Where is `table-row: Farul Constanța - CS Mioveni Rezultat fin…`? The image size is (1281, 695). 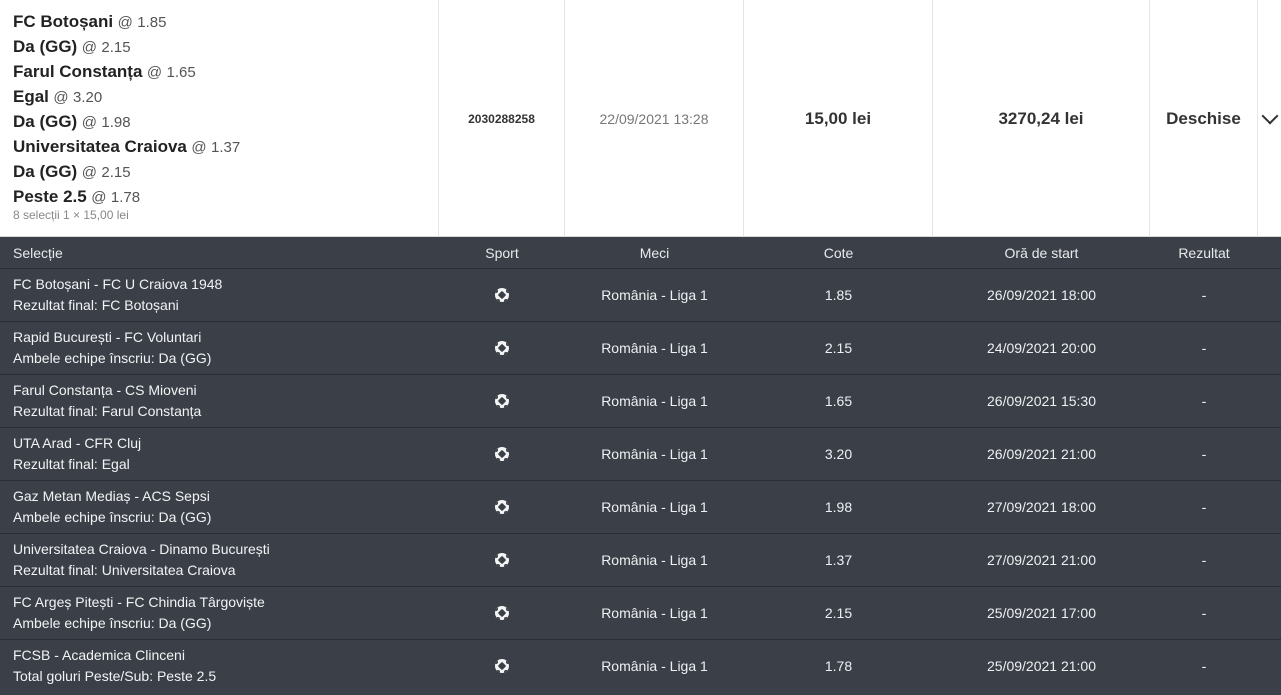 table-row: Farul Constanța - CS Mioveni Rezultat fin… is located at coordinates (640, 400).